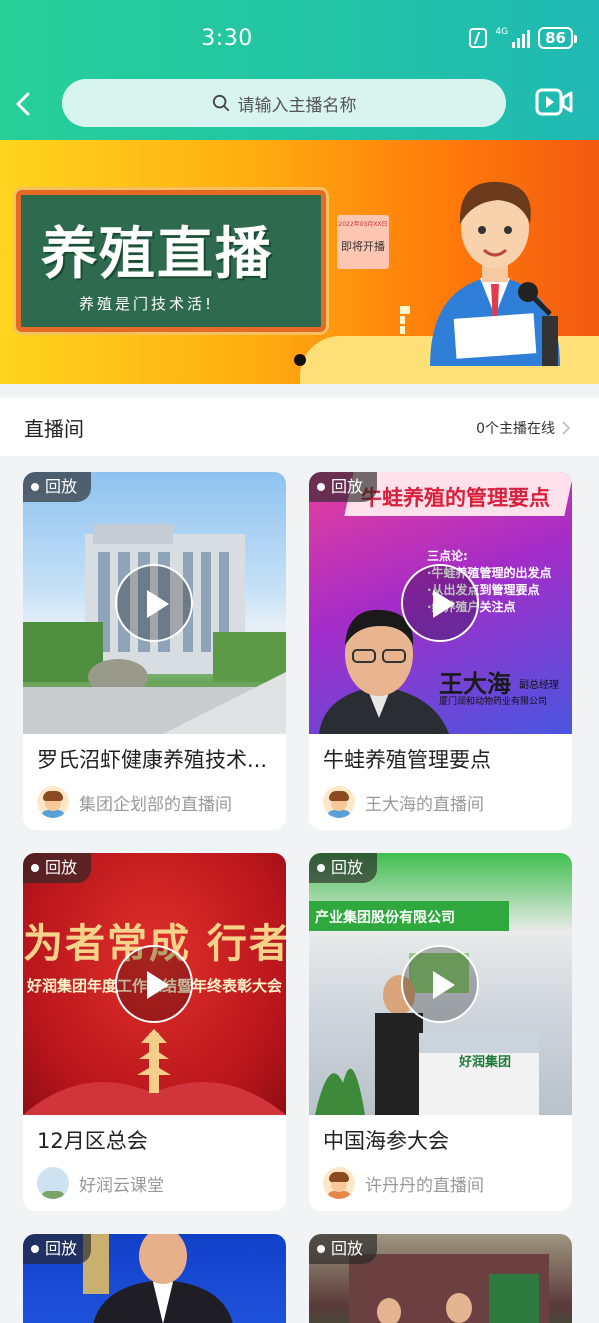 Image resolution: width=599 pixels, height=1323 pixels. What do you see at coordinates (386, 1141) in the screenshot?
I see `card-title: 中国海参大会` at bounding box center [386, 1141].